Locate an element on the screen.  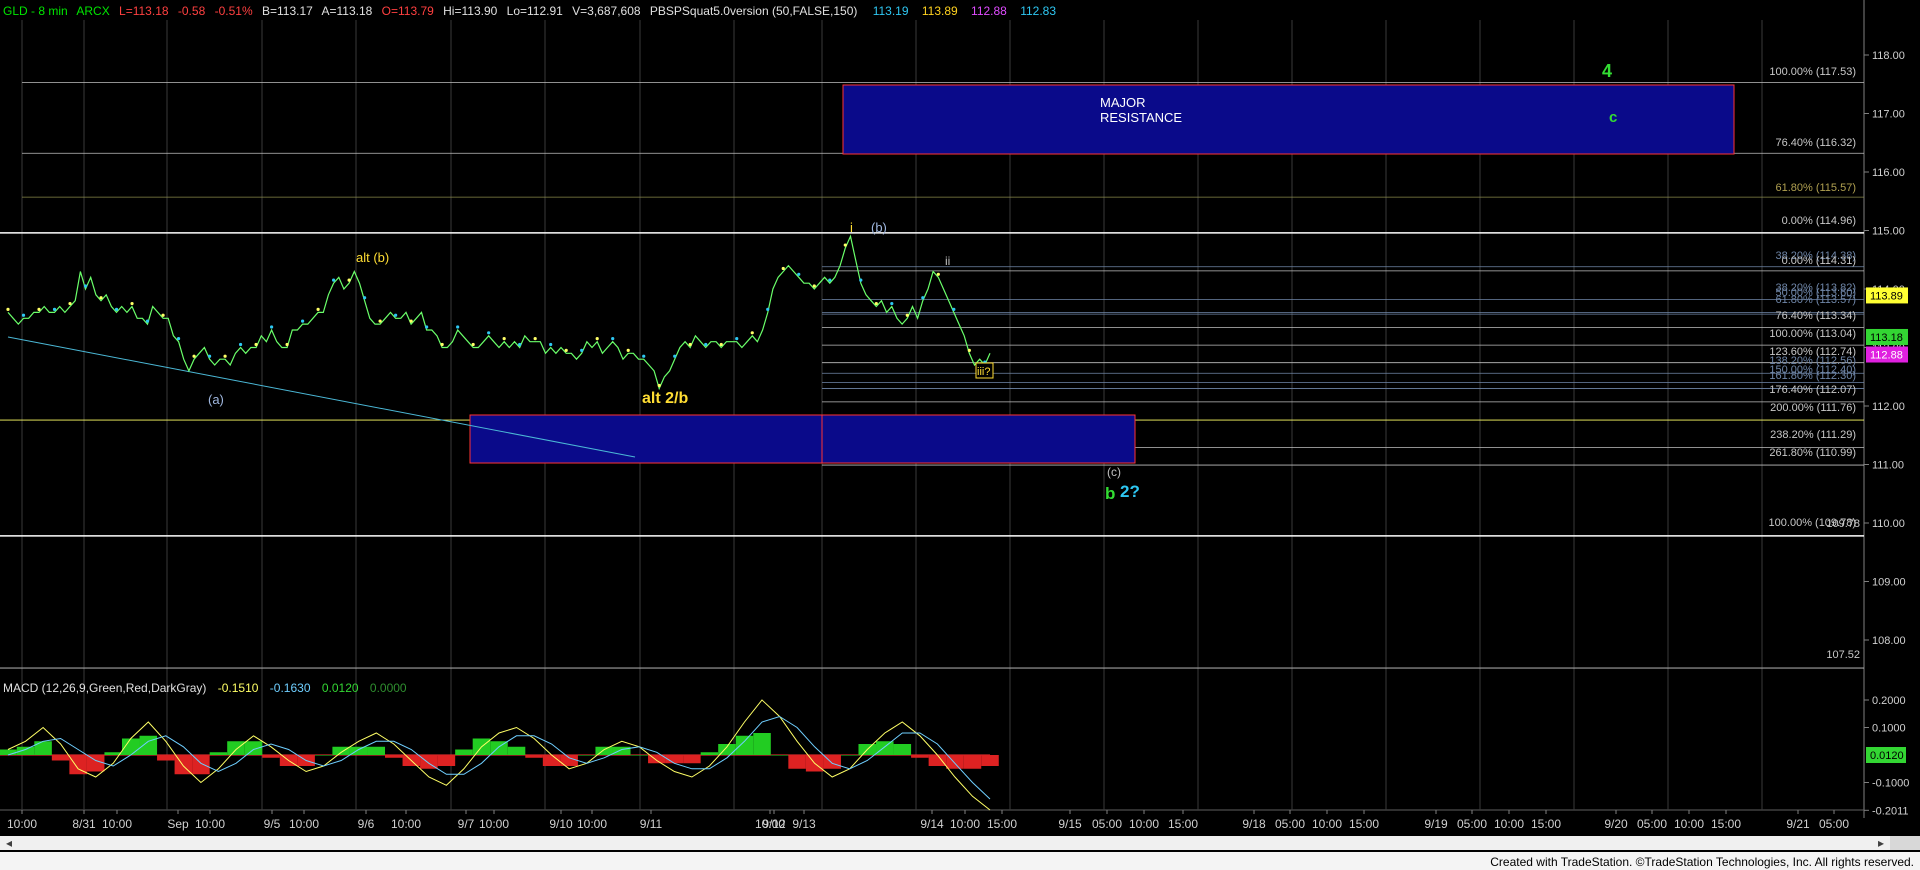
price-tick-label-1: 117.00 is located at coordinates (1888, 115).